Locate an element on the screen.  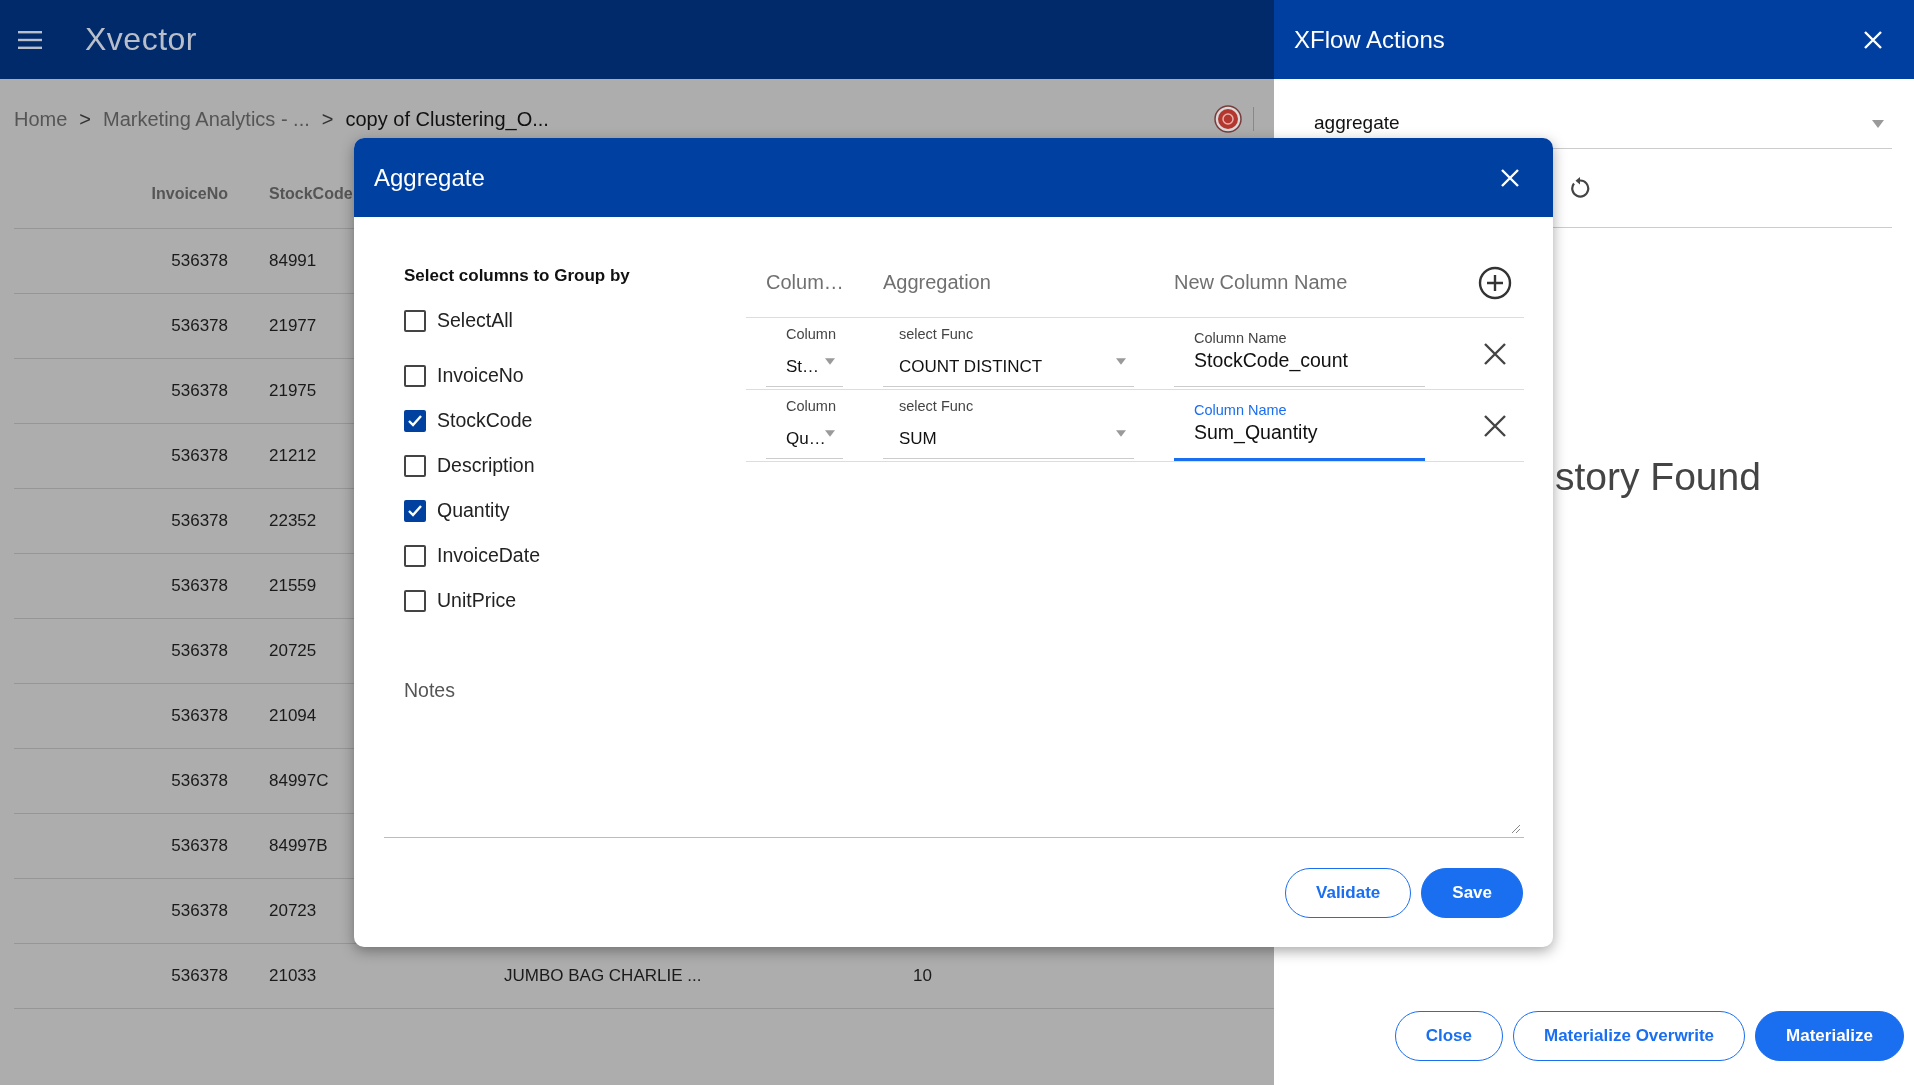
section-title: Select columns to Group by is located at coordinates (517, 276).